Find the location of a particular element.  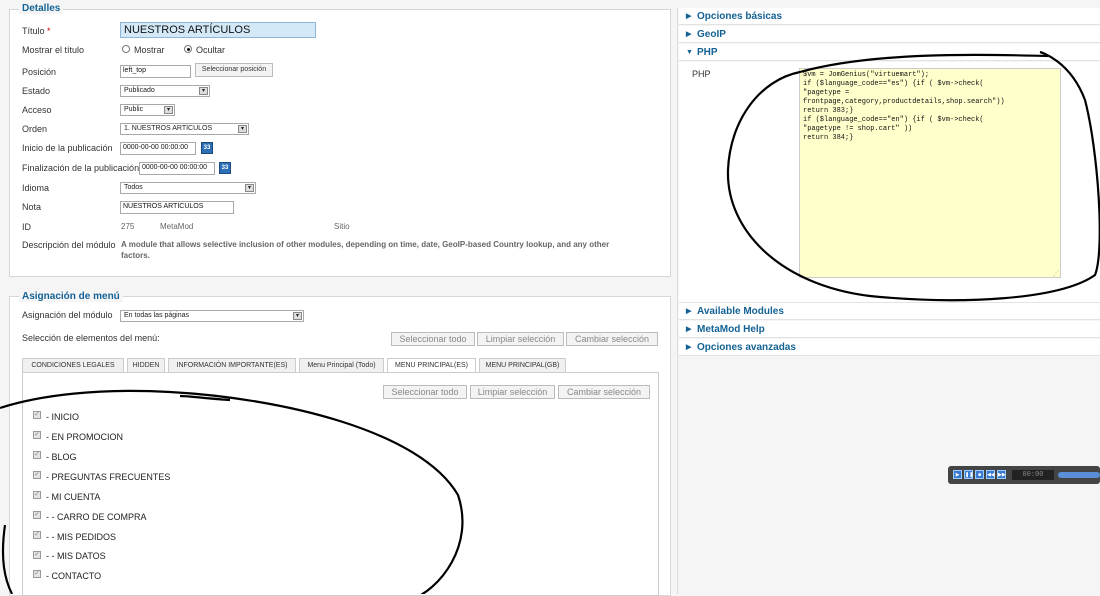

stop-icon: ■ is located at coordinates (979, 474).